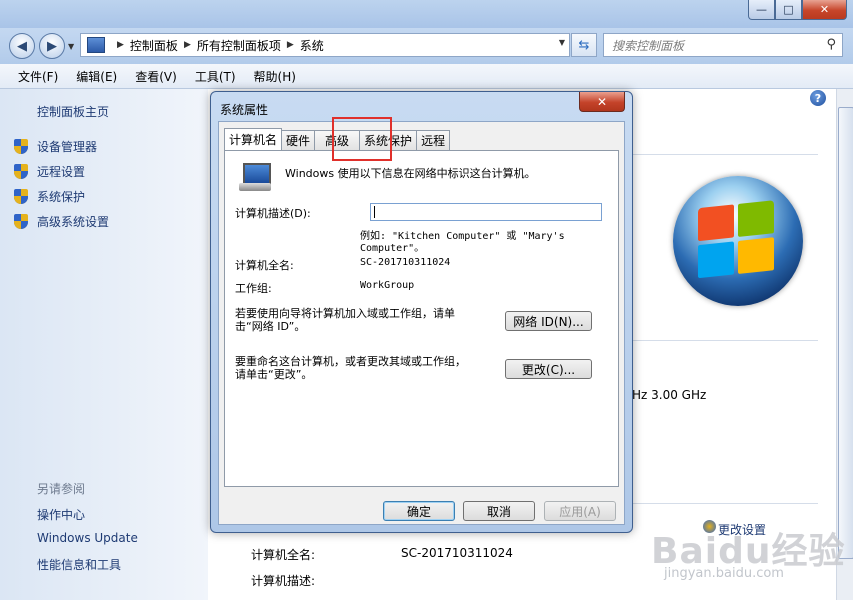 The width and height of the screenshot is (853, 600). I want to click on address-bar: ▶ 控制面板 ▶ 所有控制面板项 ▶ 系统 ▼, so click(325, 45).